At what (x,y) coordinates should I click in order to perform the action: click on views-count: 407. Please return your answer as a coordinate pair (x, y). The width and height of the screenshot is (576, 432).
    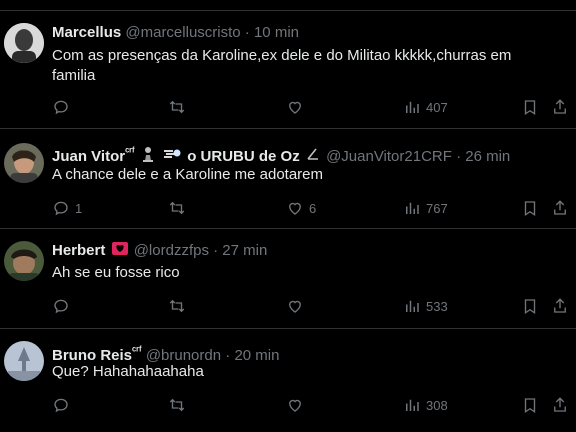
    Looking at the image, I should click on (437, 107).